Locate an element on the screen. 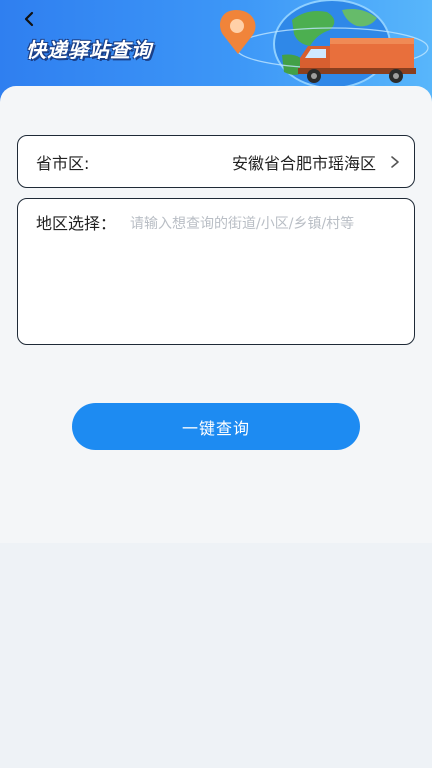  chevron-left-icon is located at coordinates (29, 19).